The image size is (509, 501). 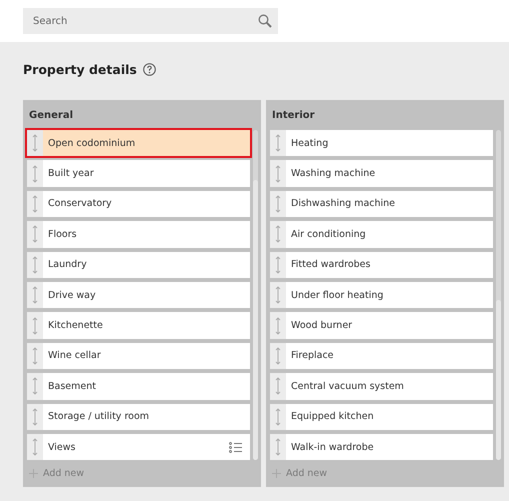 I want to click on item-label: Equipped kitchen, so click(x=333, y=416).